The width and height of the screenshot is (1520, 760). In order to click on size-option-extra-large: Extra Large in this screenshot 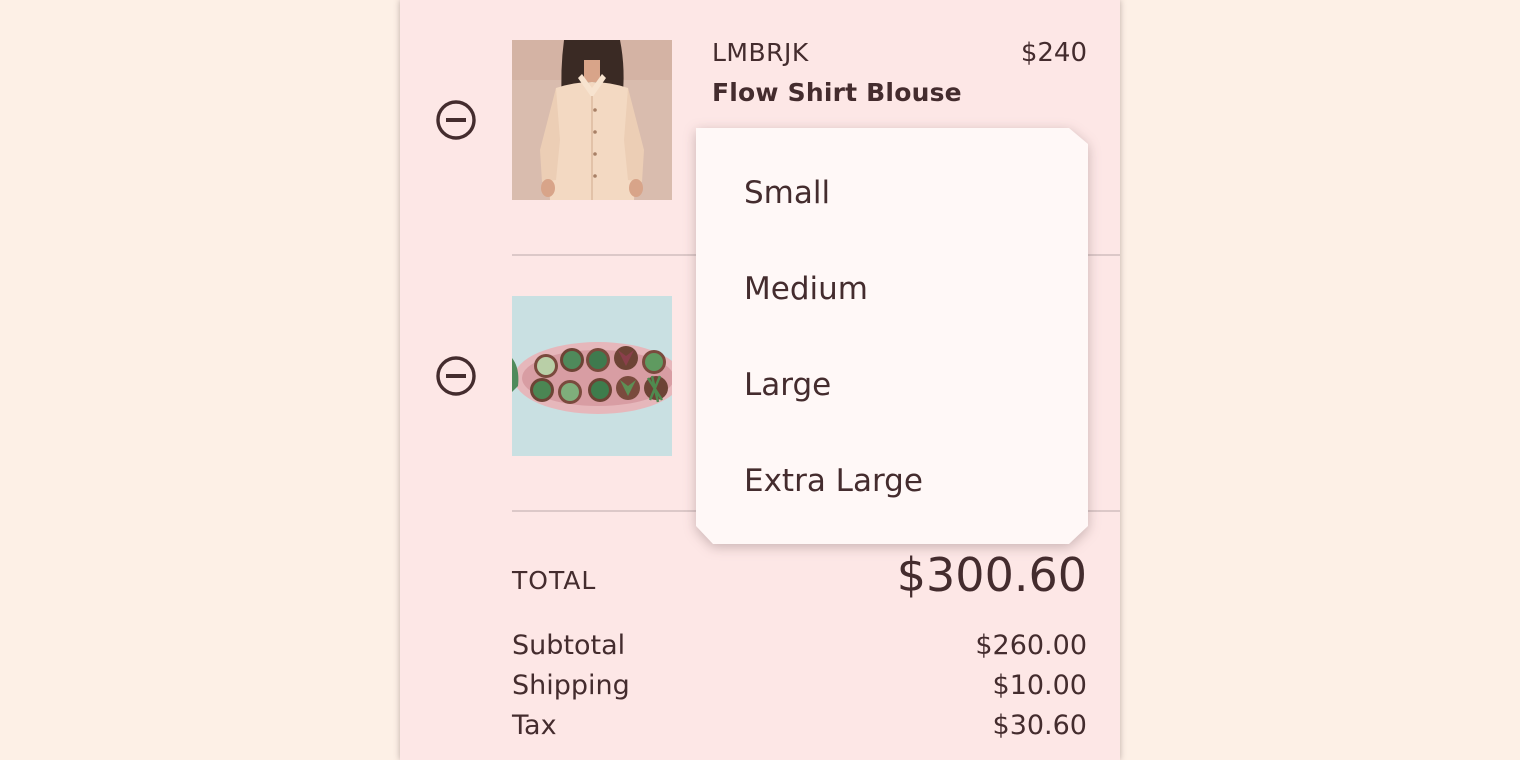, I will do `click(892, 482)`.